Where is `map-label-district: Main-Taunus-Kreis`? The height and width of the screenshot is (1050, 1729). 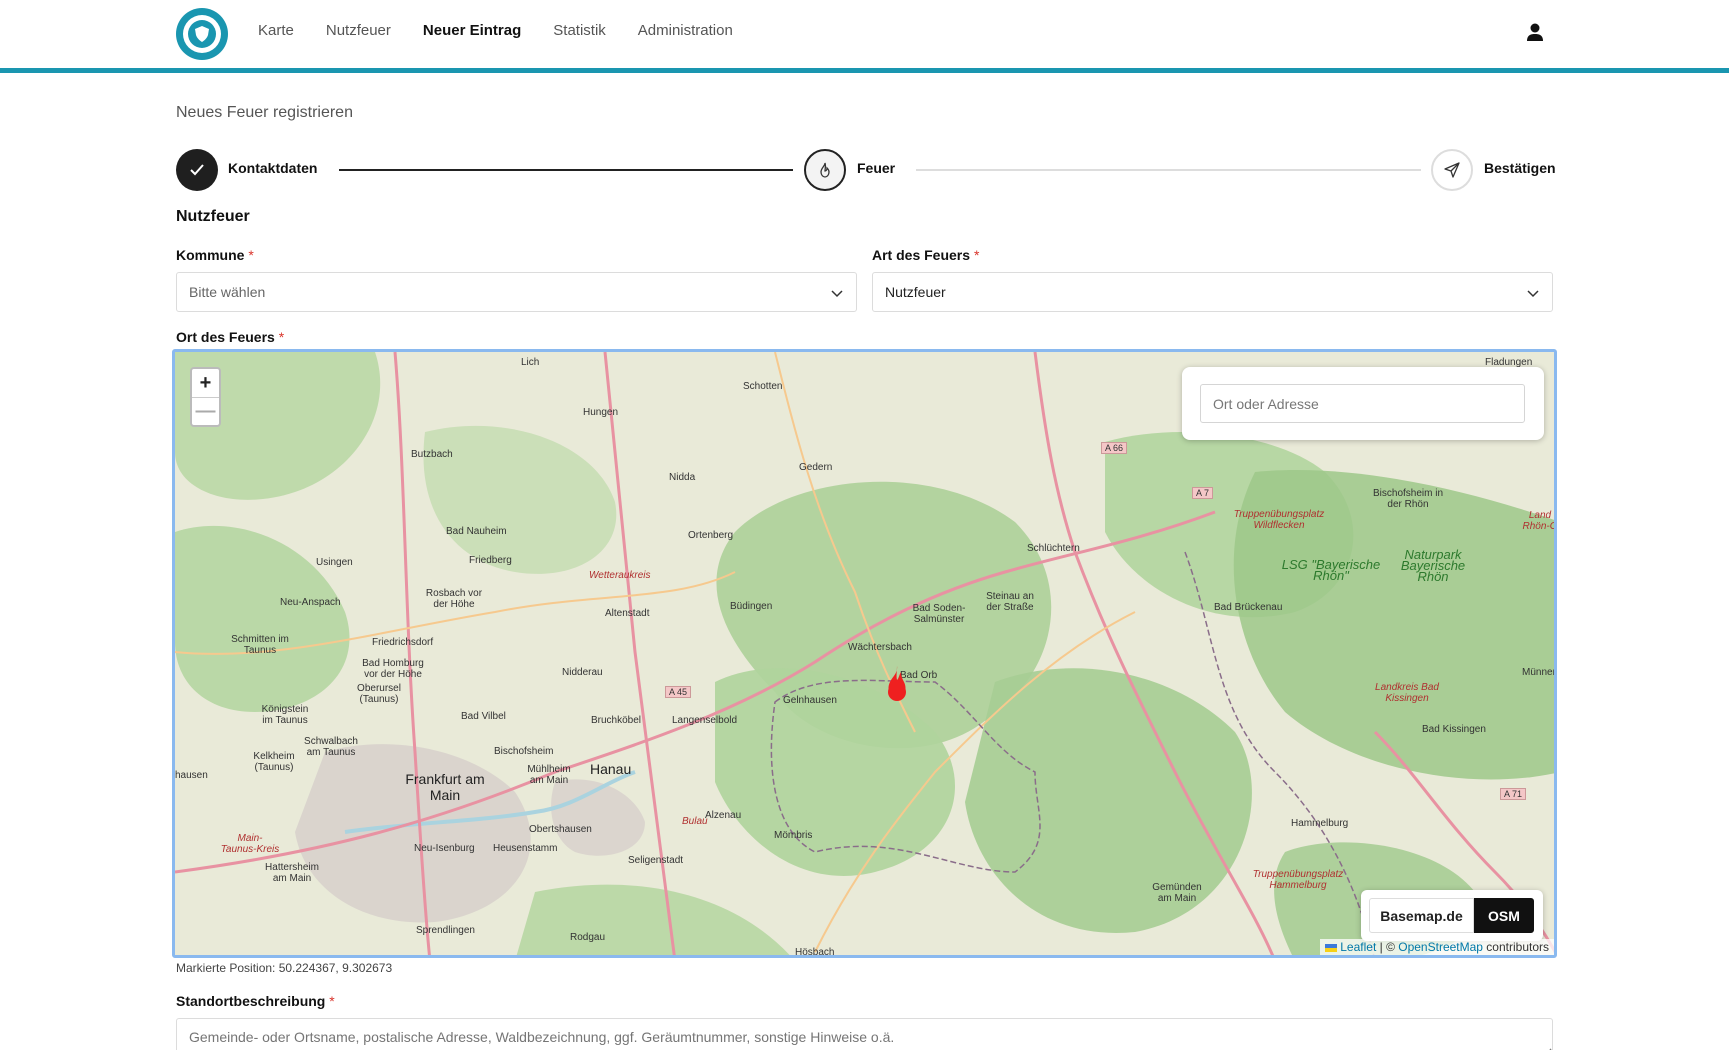 map-label-district: Main-Taunus-Kreis is located at coordinates (250, 844).